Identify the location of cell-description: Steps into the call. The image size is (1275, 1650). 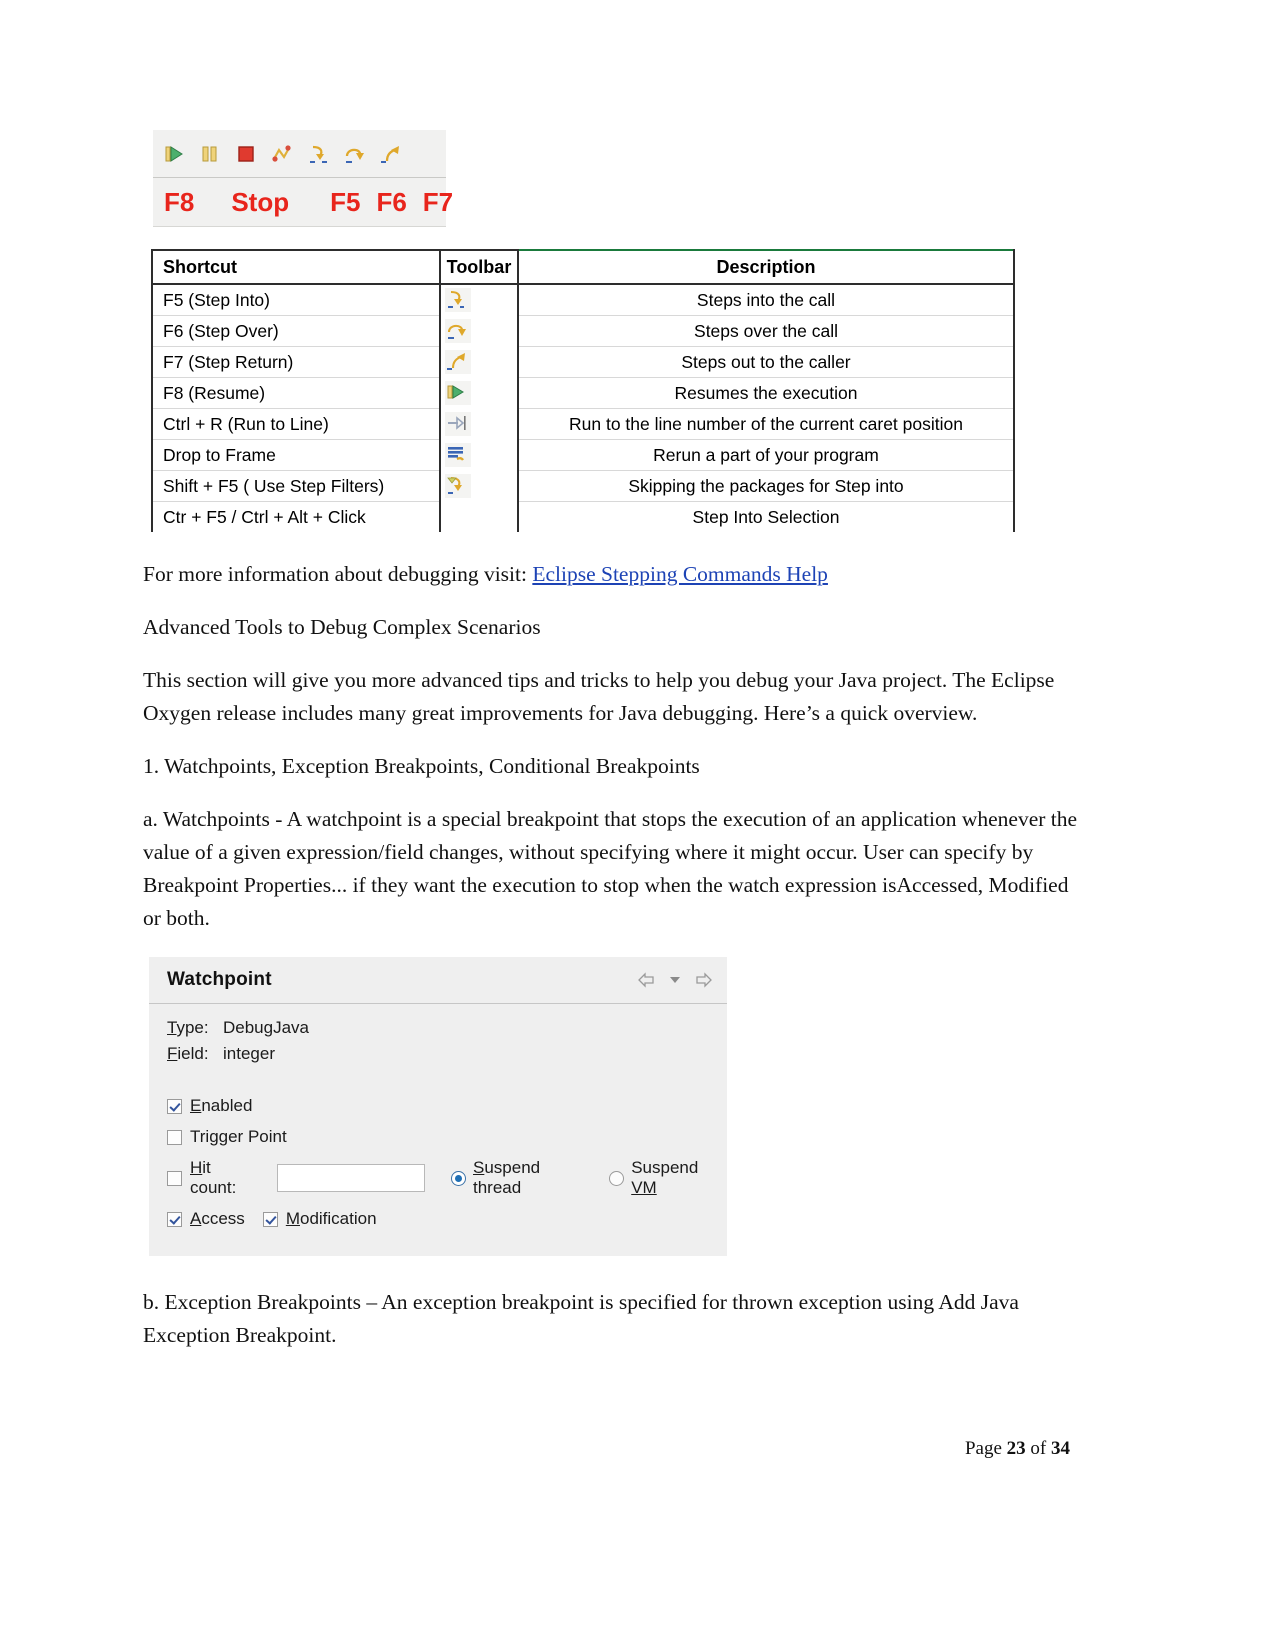
(766, 300).